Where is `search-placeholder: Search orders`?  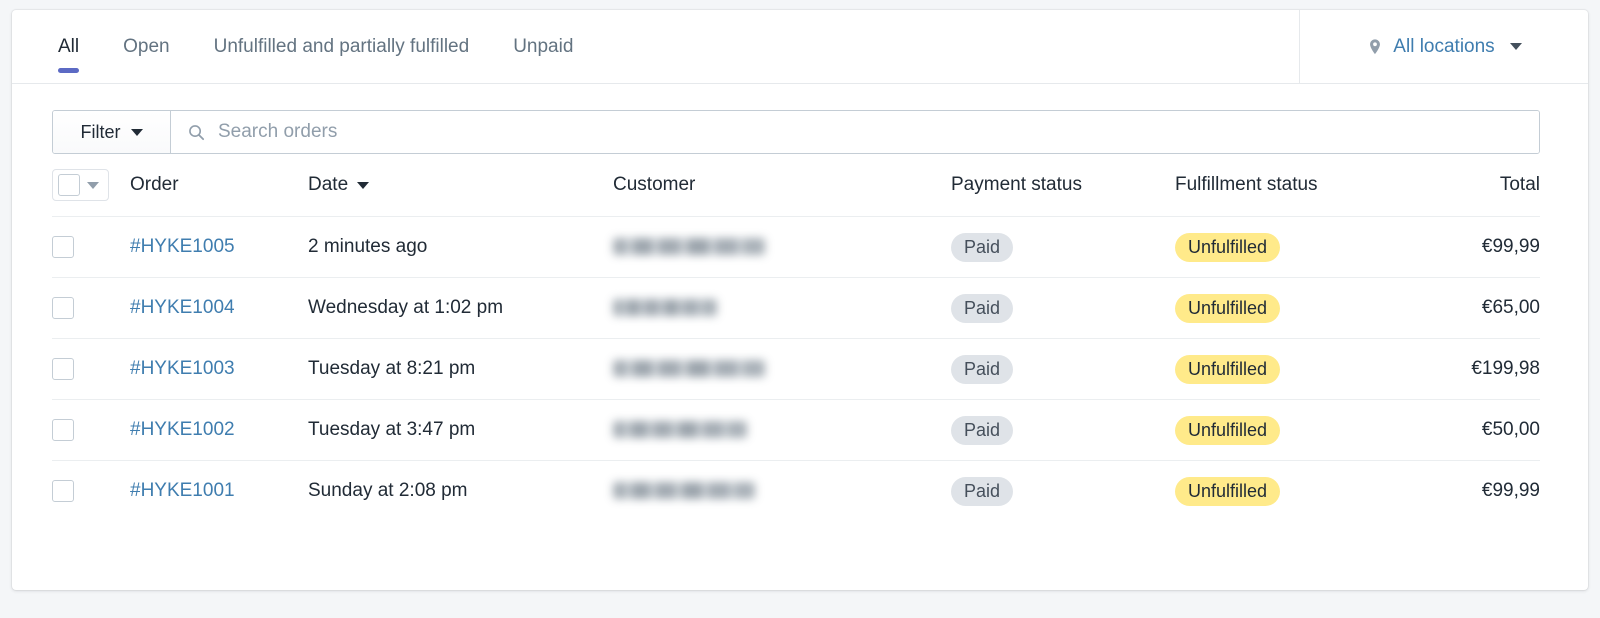 search-placeholder: Search orders is located at coordinates (278, 131).